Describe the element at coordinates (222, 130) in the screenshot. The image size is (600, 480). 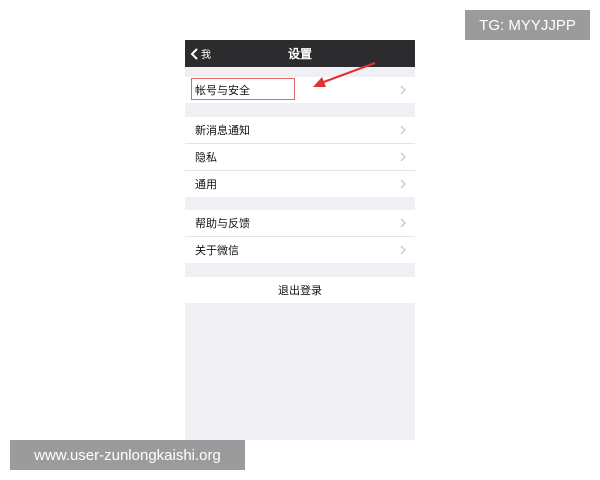
I see `settings-item-label: 新消息通知` at that location.